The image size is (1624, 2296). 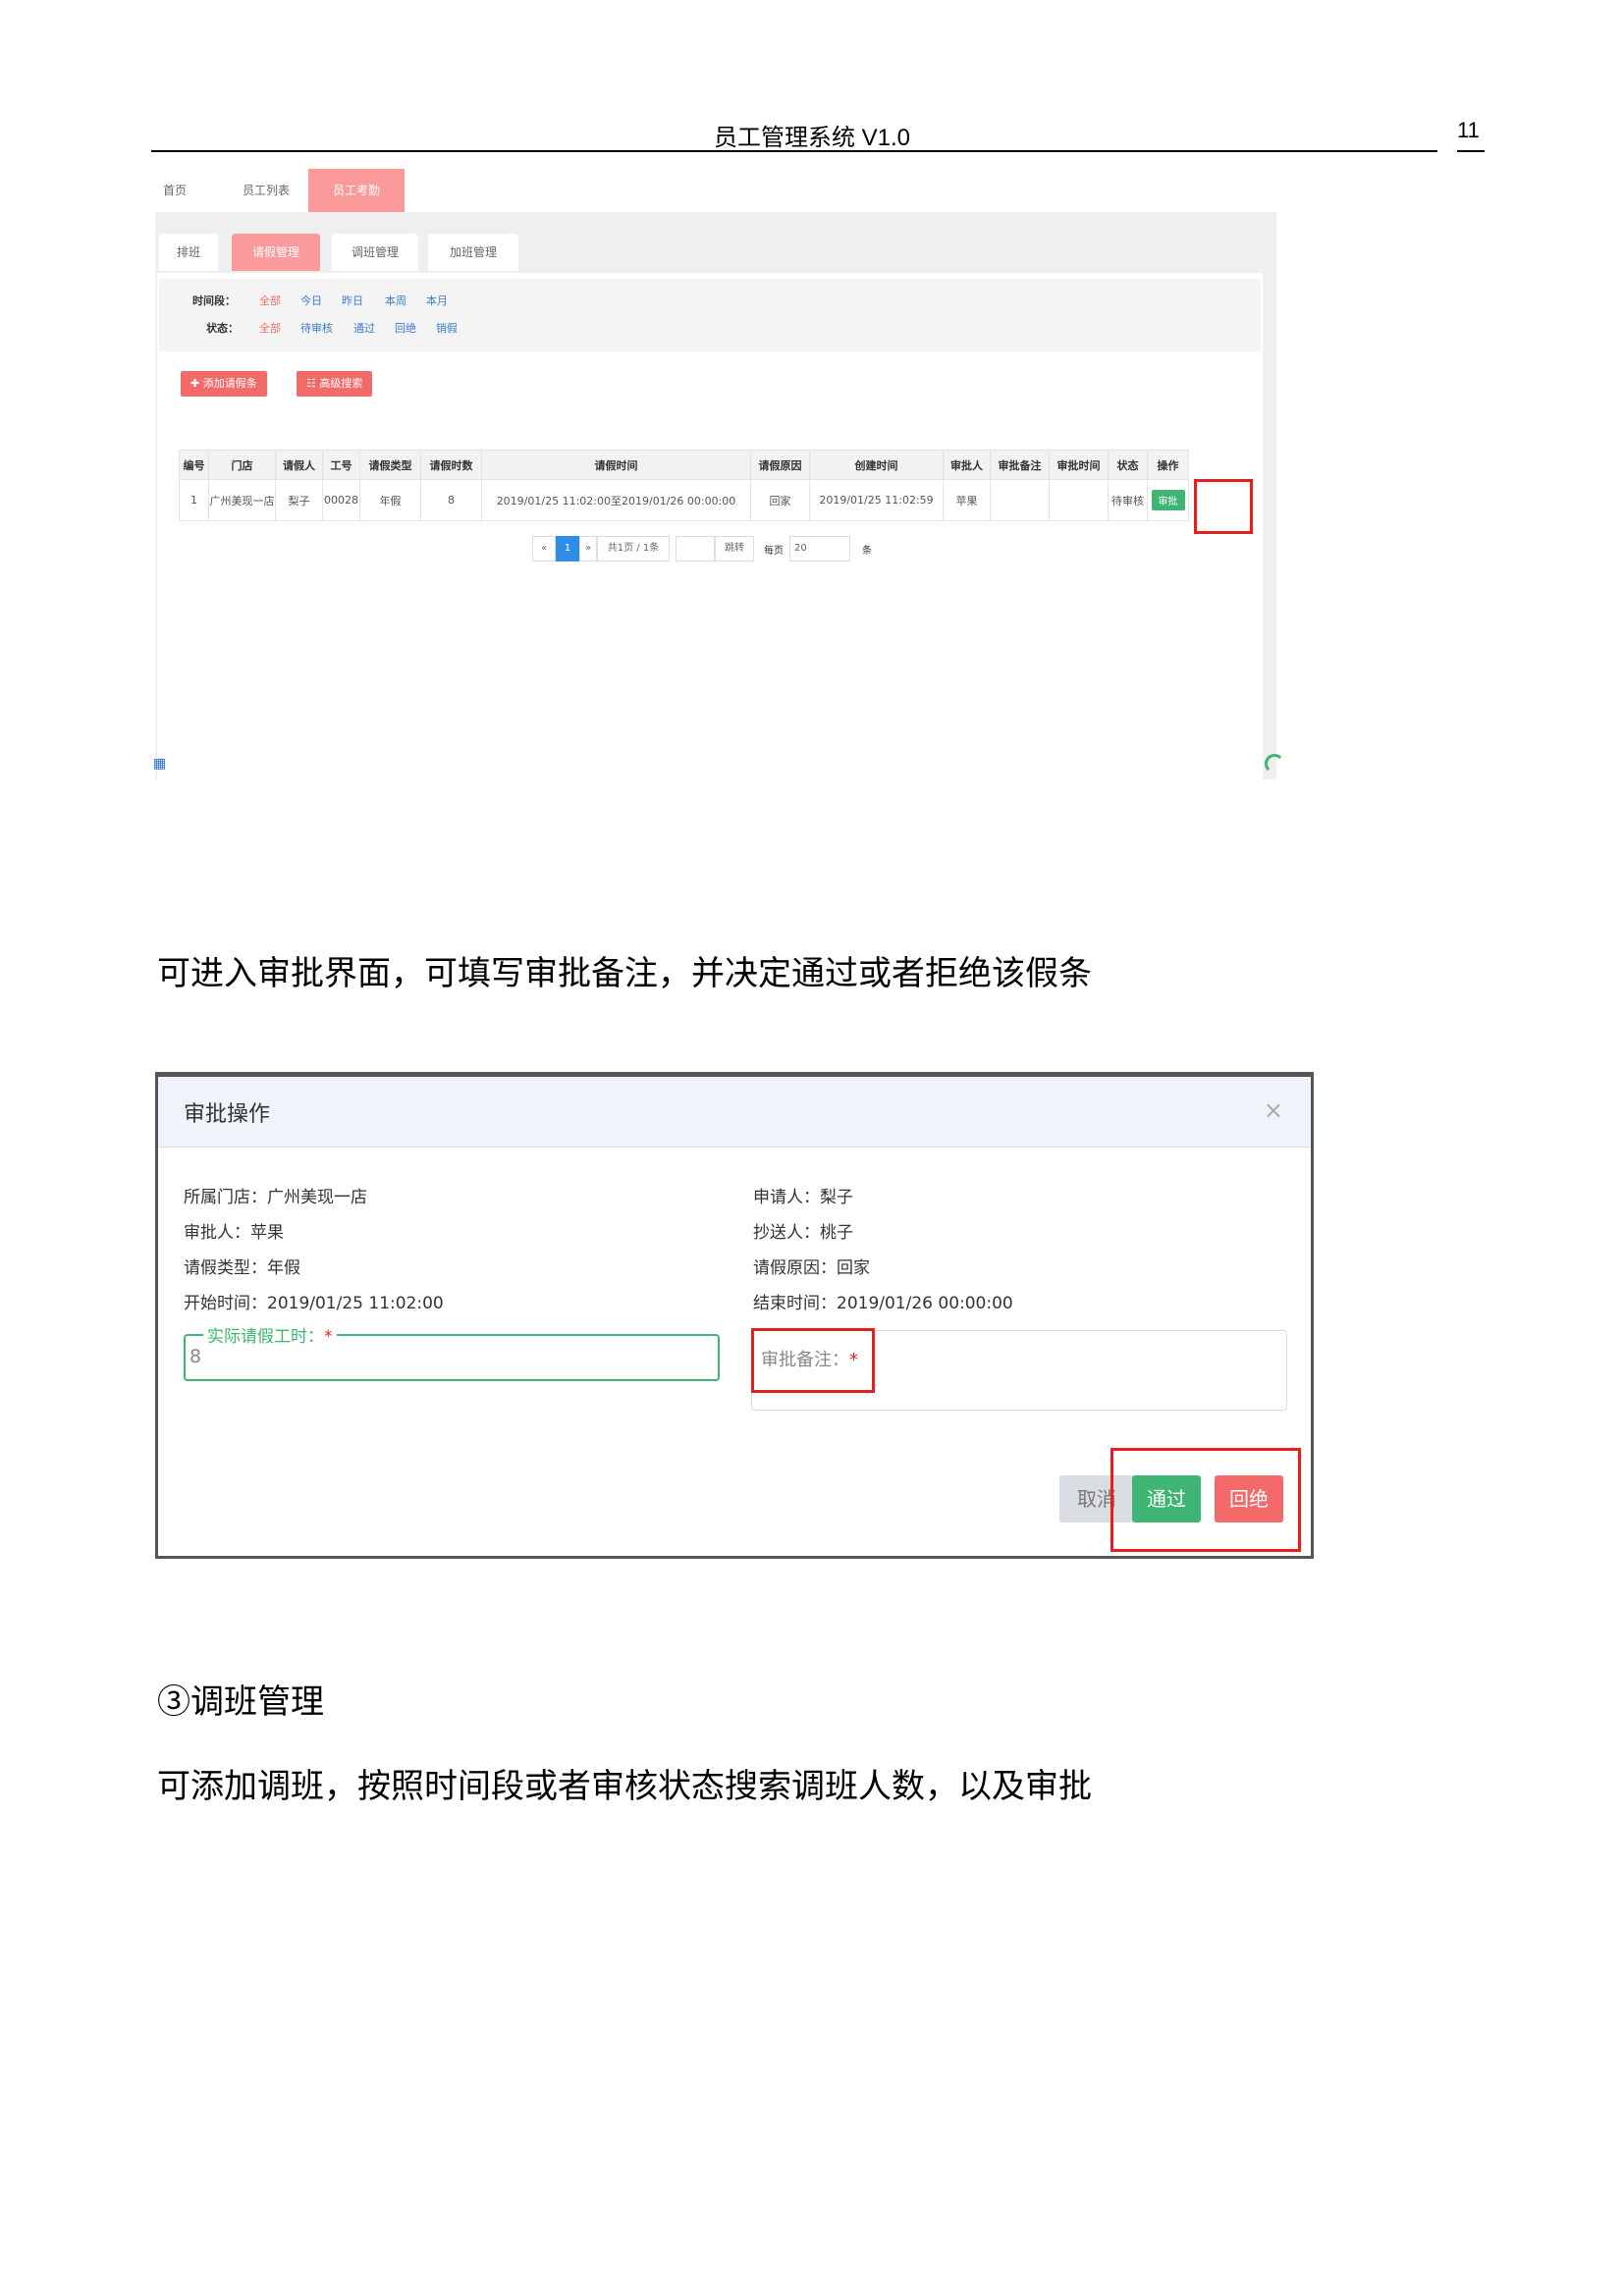 I want to click on sub-tab-shift-change: 调班管理, so click(x=375, y=252).